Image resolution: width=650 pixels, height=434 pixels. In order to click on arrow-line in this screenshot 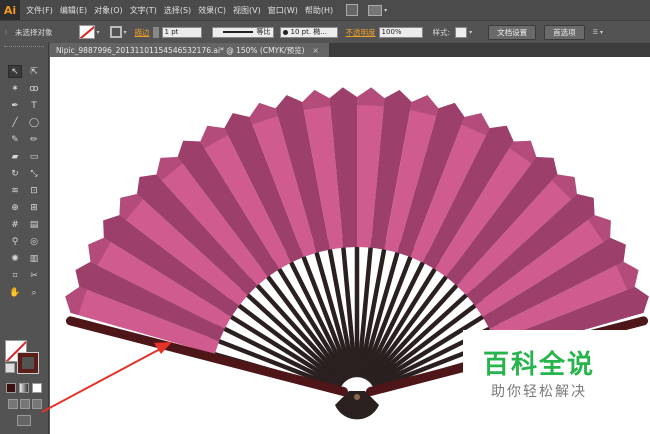, I will do `click(102, 380)`.